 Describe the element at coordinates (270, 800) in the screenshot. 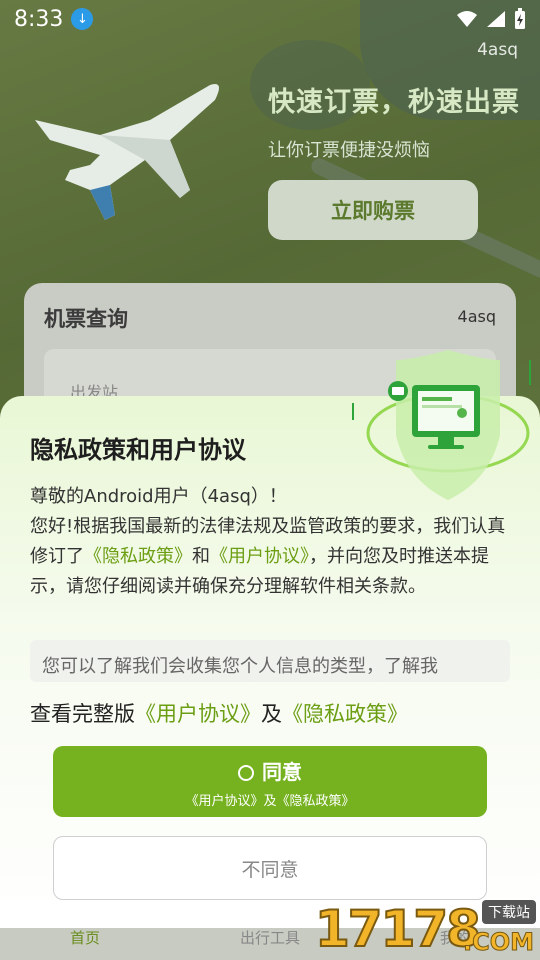

I see `agree-subtext: 《用户协议》及《隐私政策》` at that location.